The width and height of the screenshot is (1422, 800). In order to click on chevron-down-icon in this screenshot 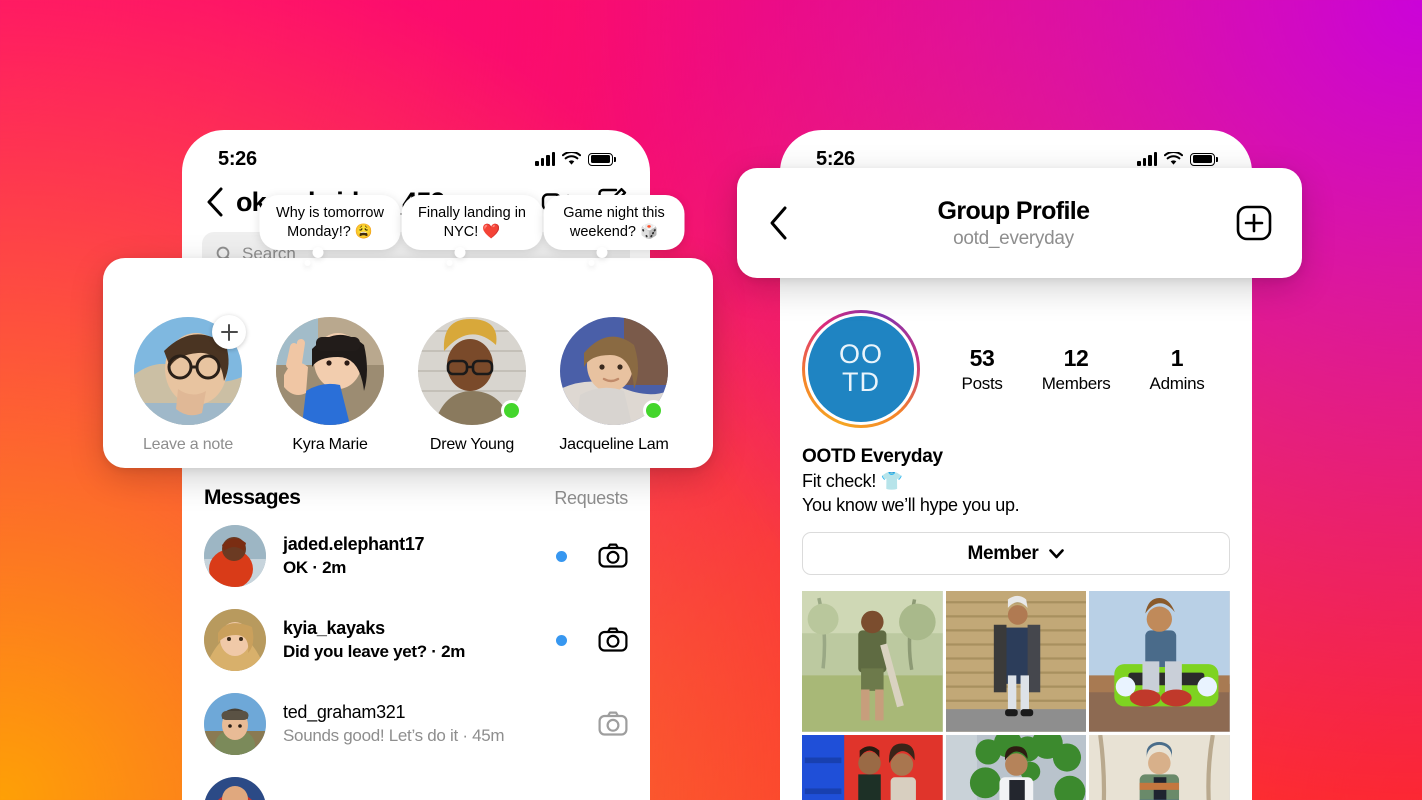, I will do `click(1056, 553)`.